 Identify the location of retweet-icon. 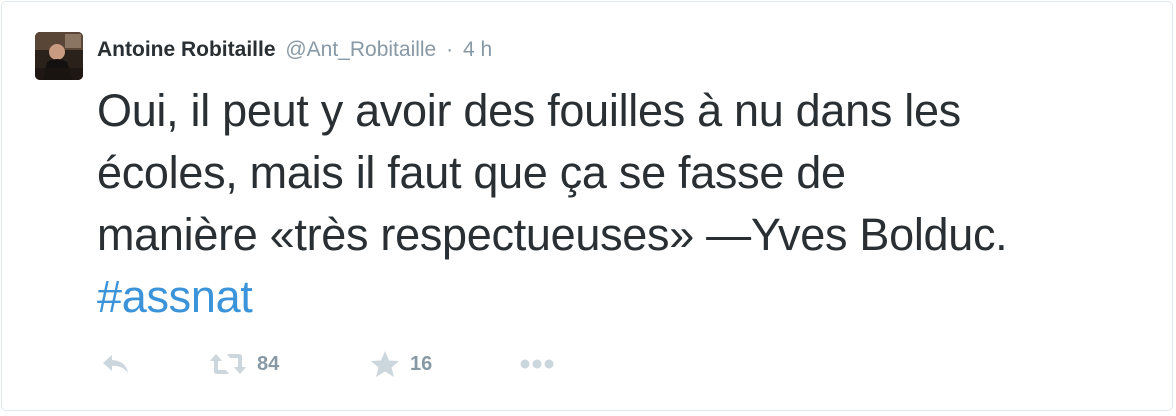
(228, 364).